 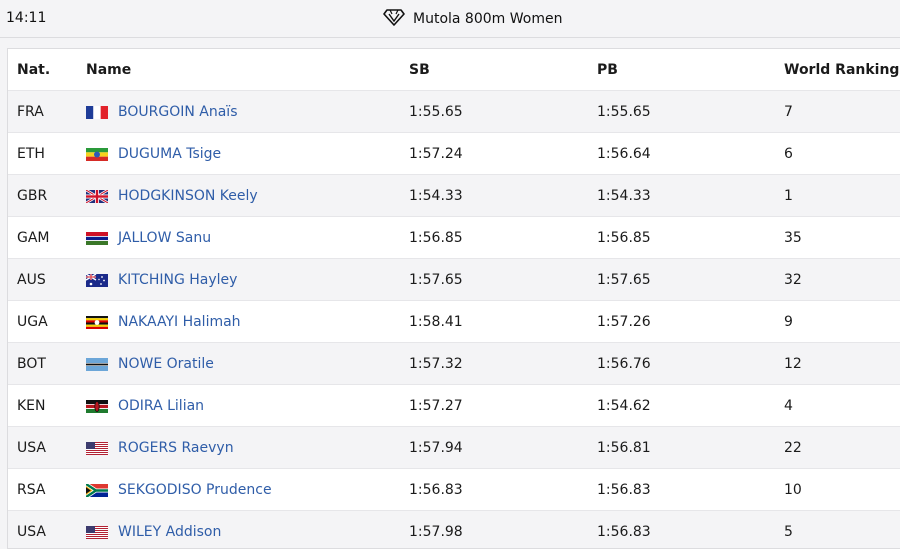 What do you see at coordinates (97, 112) in the screenshot?
I see `flag-france-icon` at bounding box center [97, 112].